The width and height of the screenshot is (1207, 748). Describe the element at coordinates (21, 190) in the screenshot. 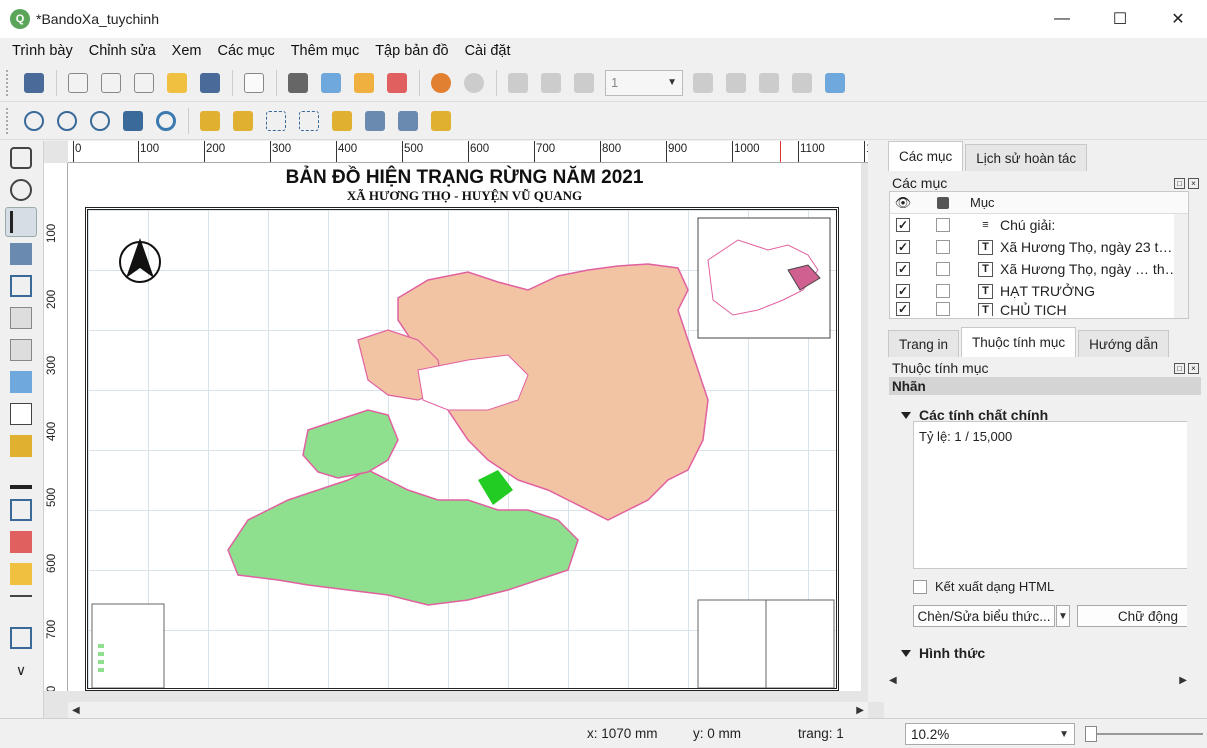

I see `zoom-tool-button` at that location.